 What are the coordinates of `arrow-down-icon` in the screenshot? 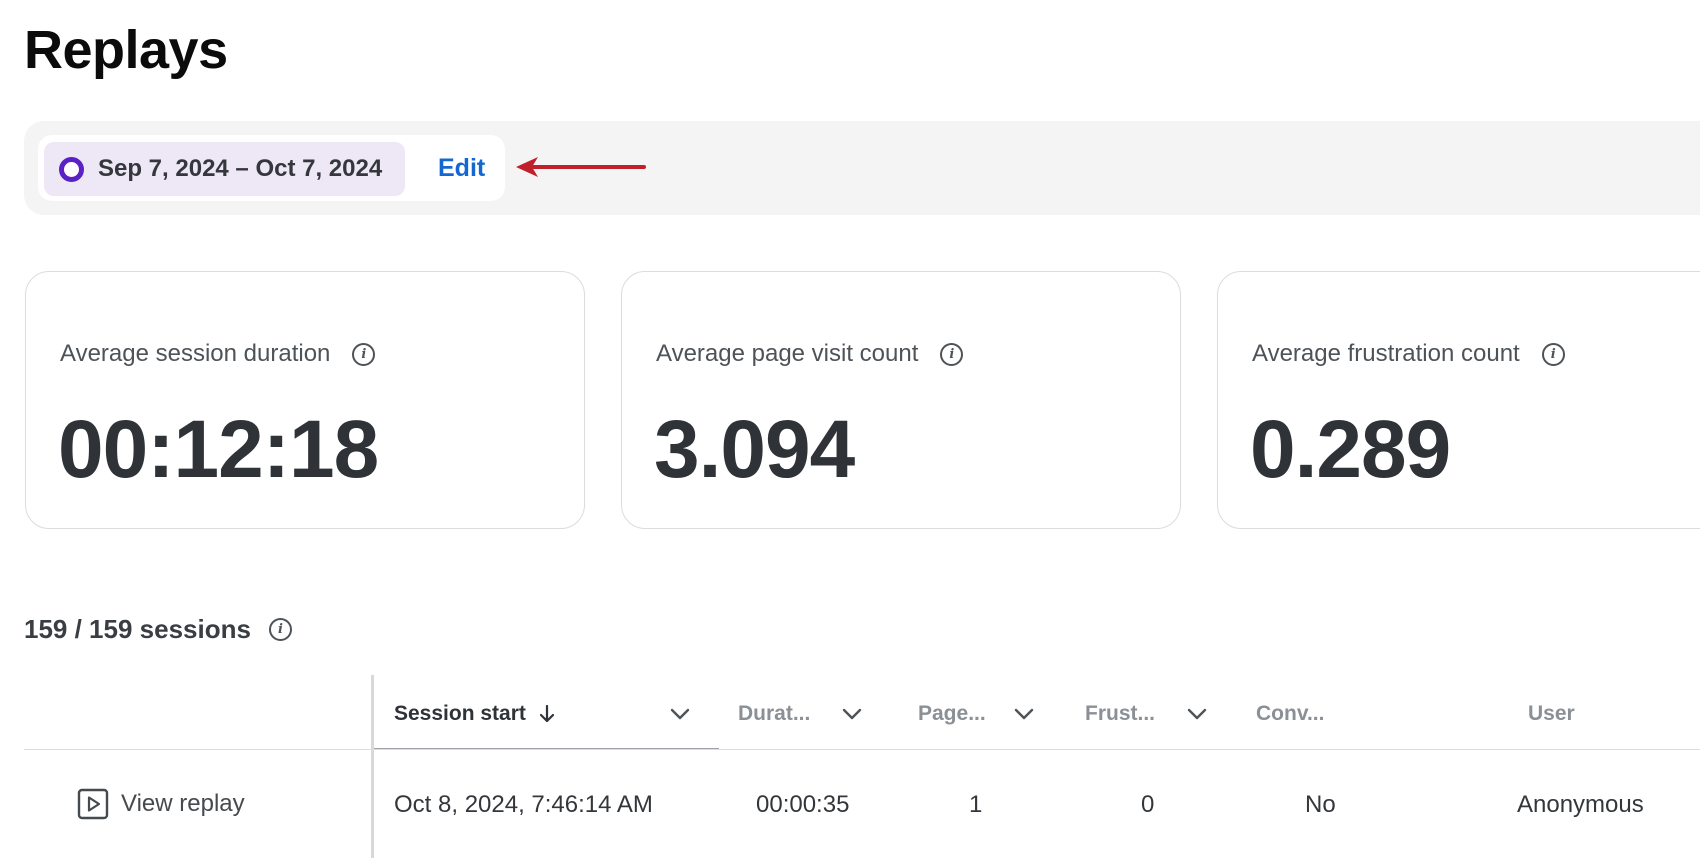 It's located at (546, 713).